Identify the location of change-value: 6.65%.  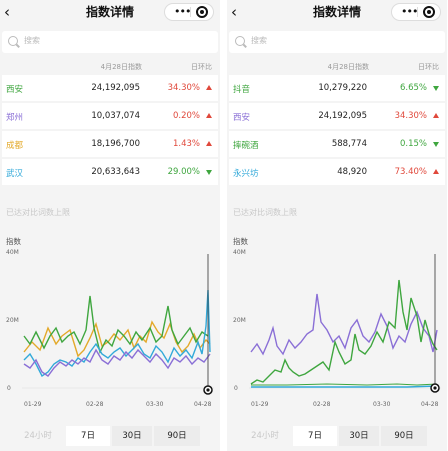
(413, 88).